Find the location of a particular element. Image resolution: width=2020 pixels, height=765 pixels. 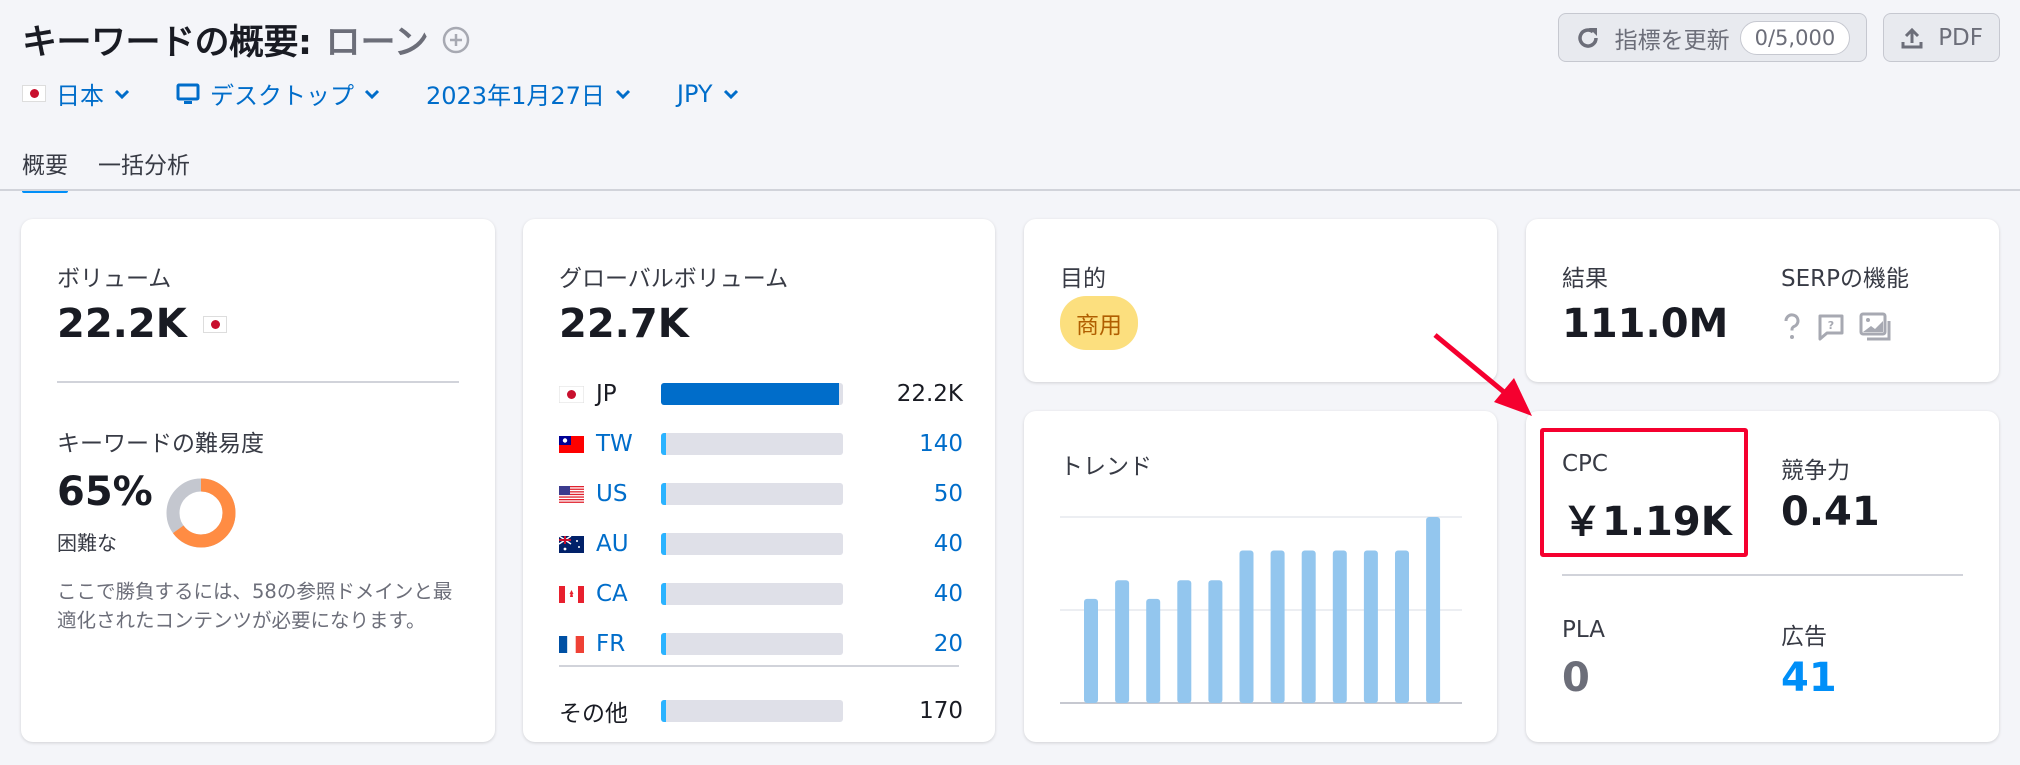

date-dropdown: 2023年1月27日 is located at coordinates (528, 93).